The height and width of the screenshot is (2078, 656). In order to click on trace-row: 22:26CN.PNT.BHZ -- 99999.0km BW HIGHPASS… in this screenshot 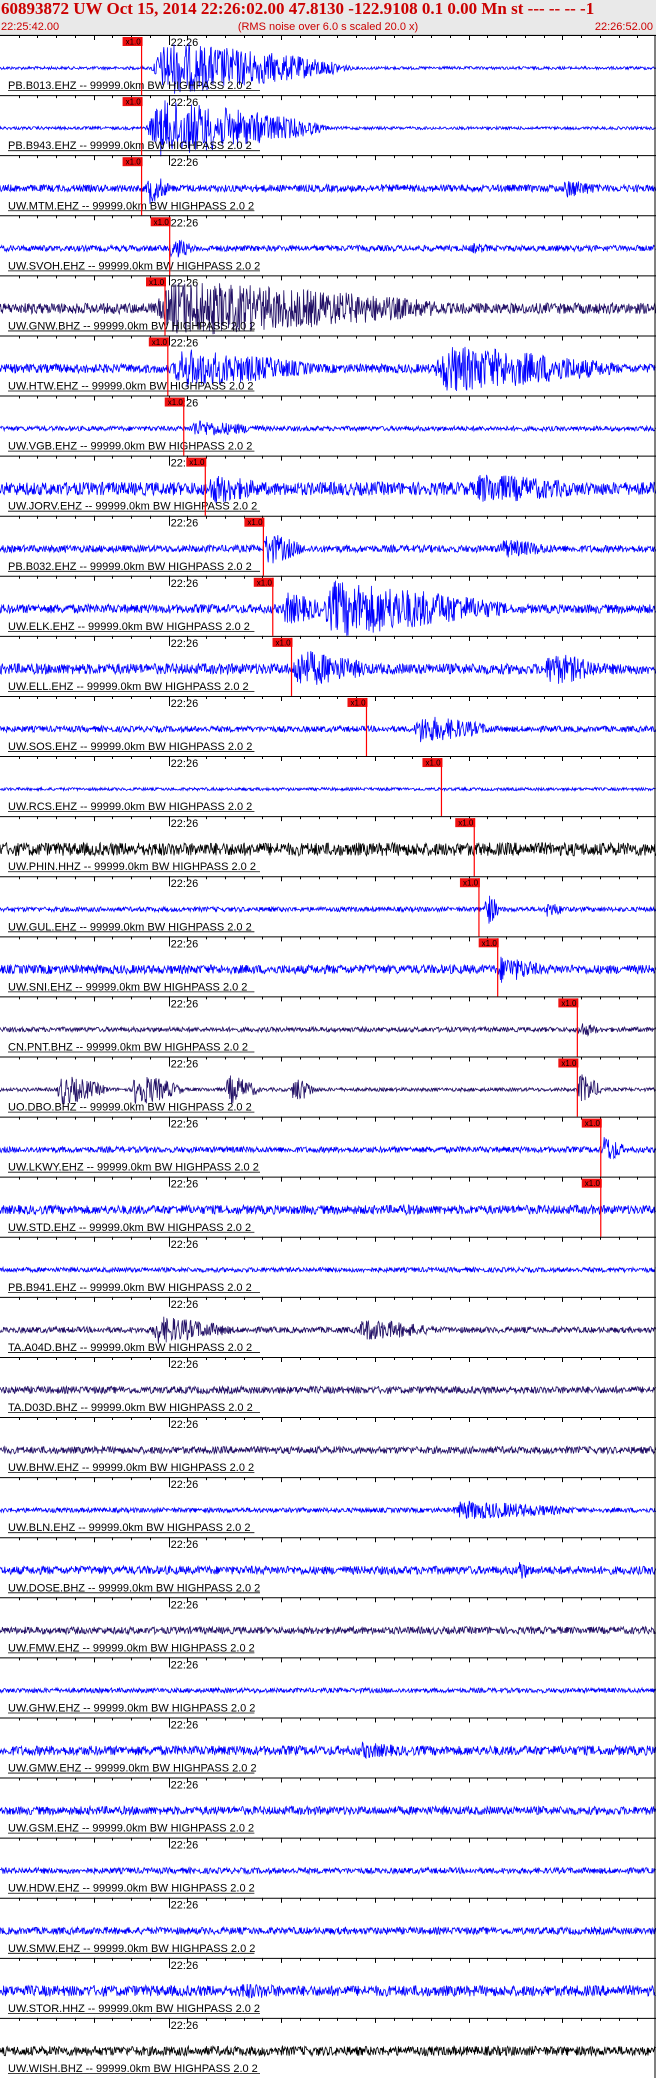, I will do `click(328, 1026)`.